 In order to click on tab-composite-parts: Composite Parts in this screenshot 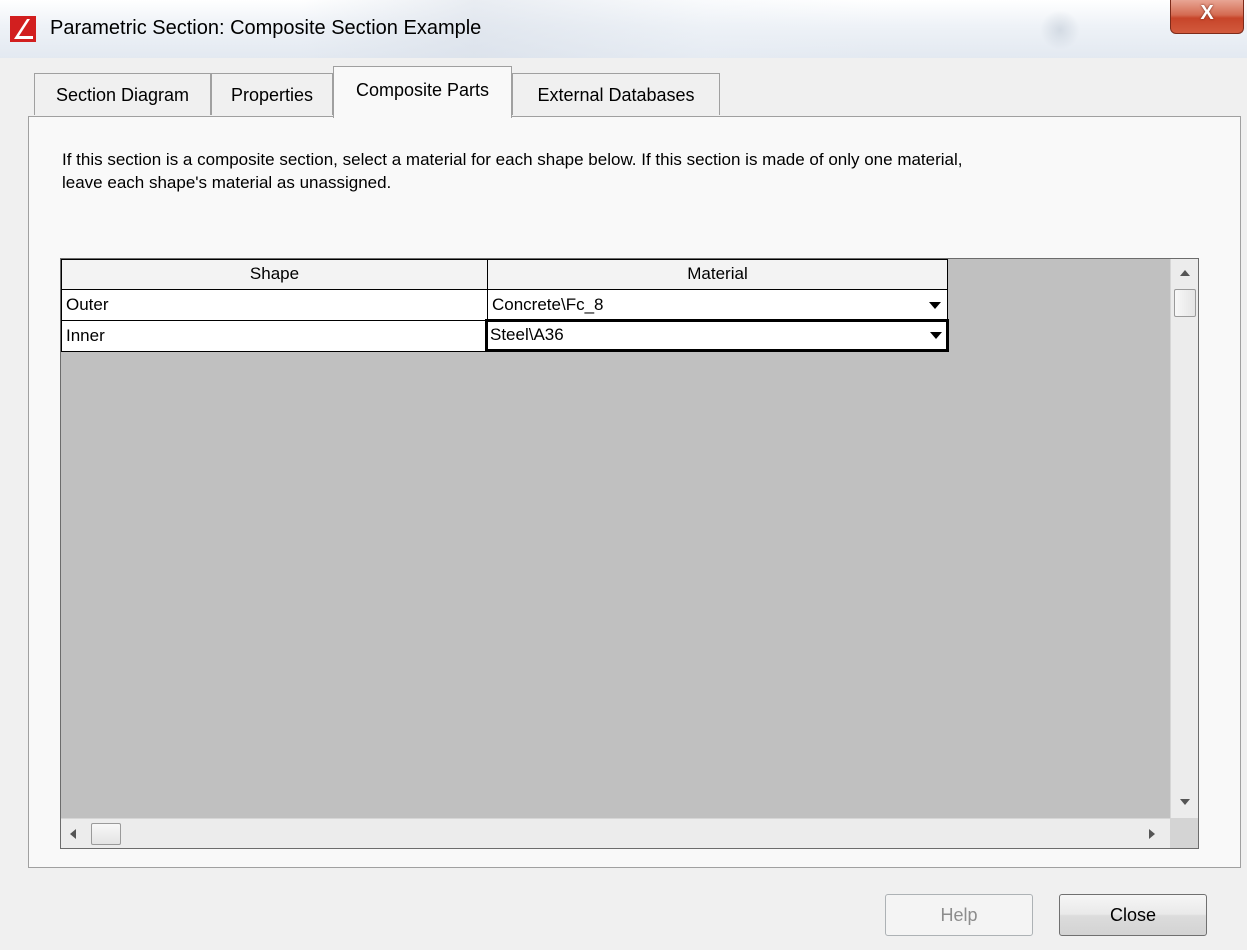, I will do `click(422, 92)`.